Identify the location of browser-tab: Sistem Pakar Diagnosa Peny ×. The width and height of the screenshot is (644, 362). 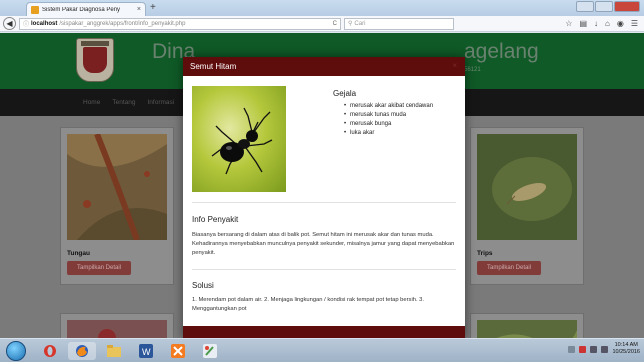
(86, 9).